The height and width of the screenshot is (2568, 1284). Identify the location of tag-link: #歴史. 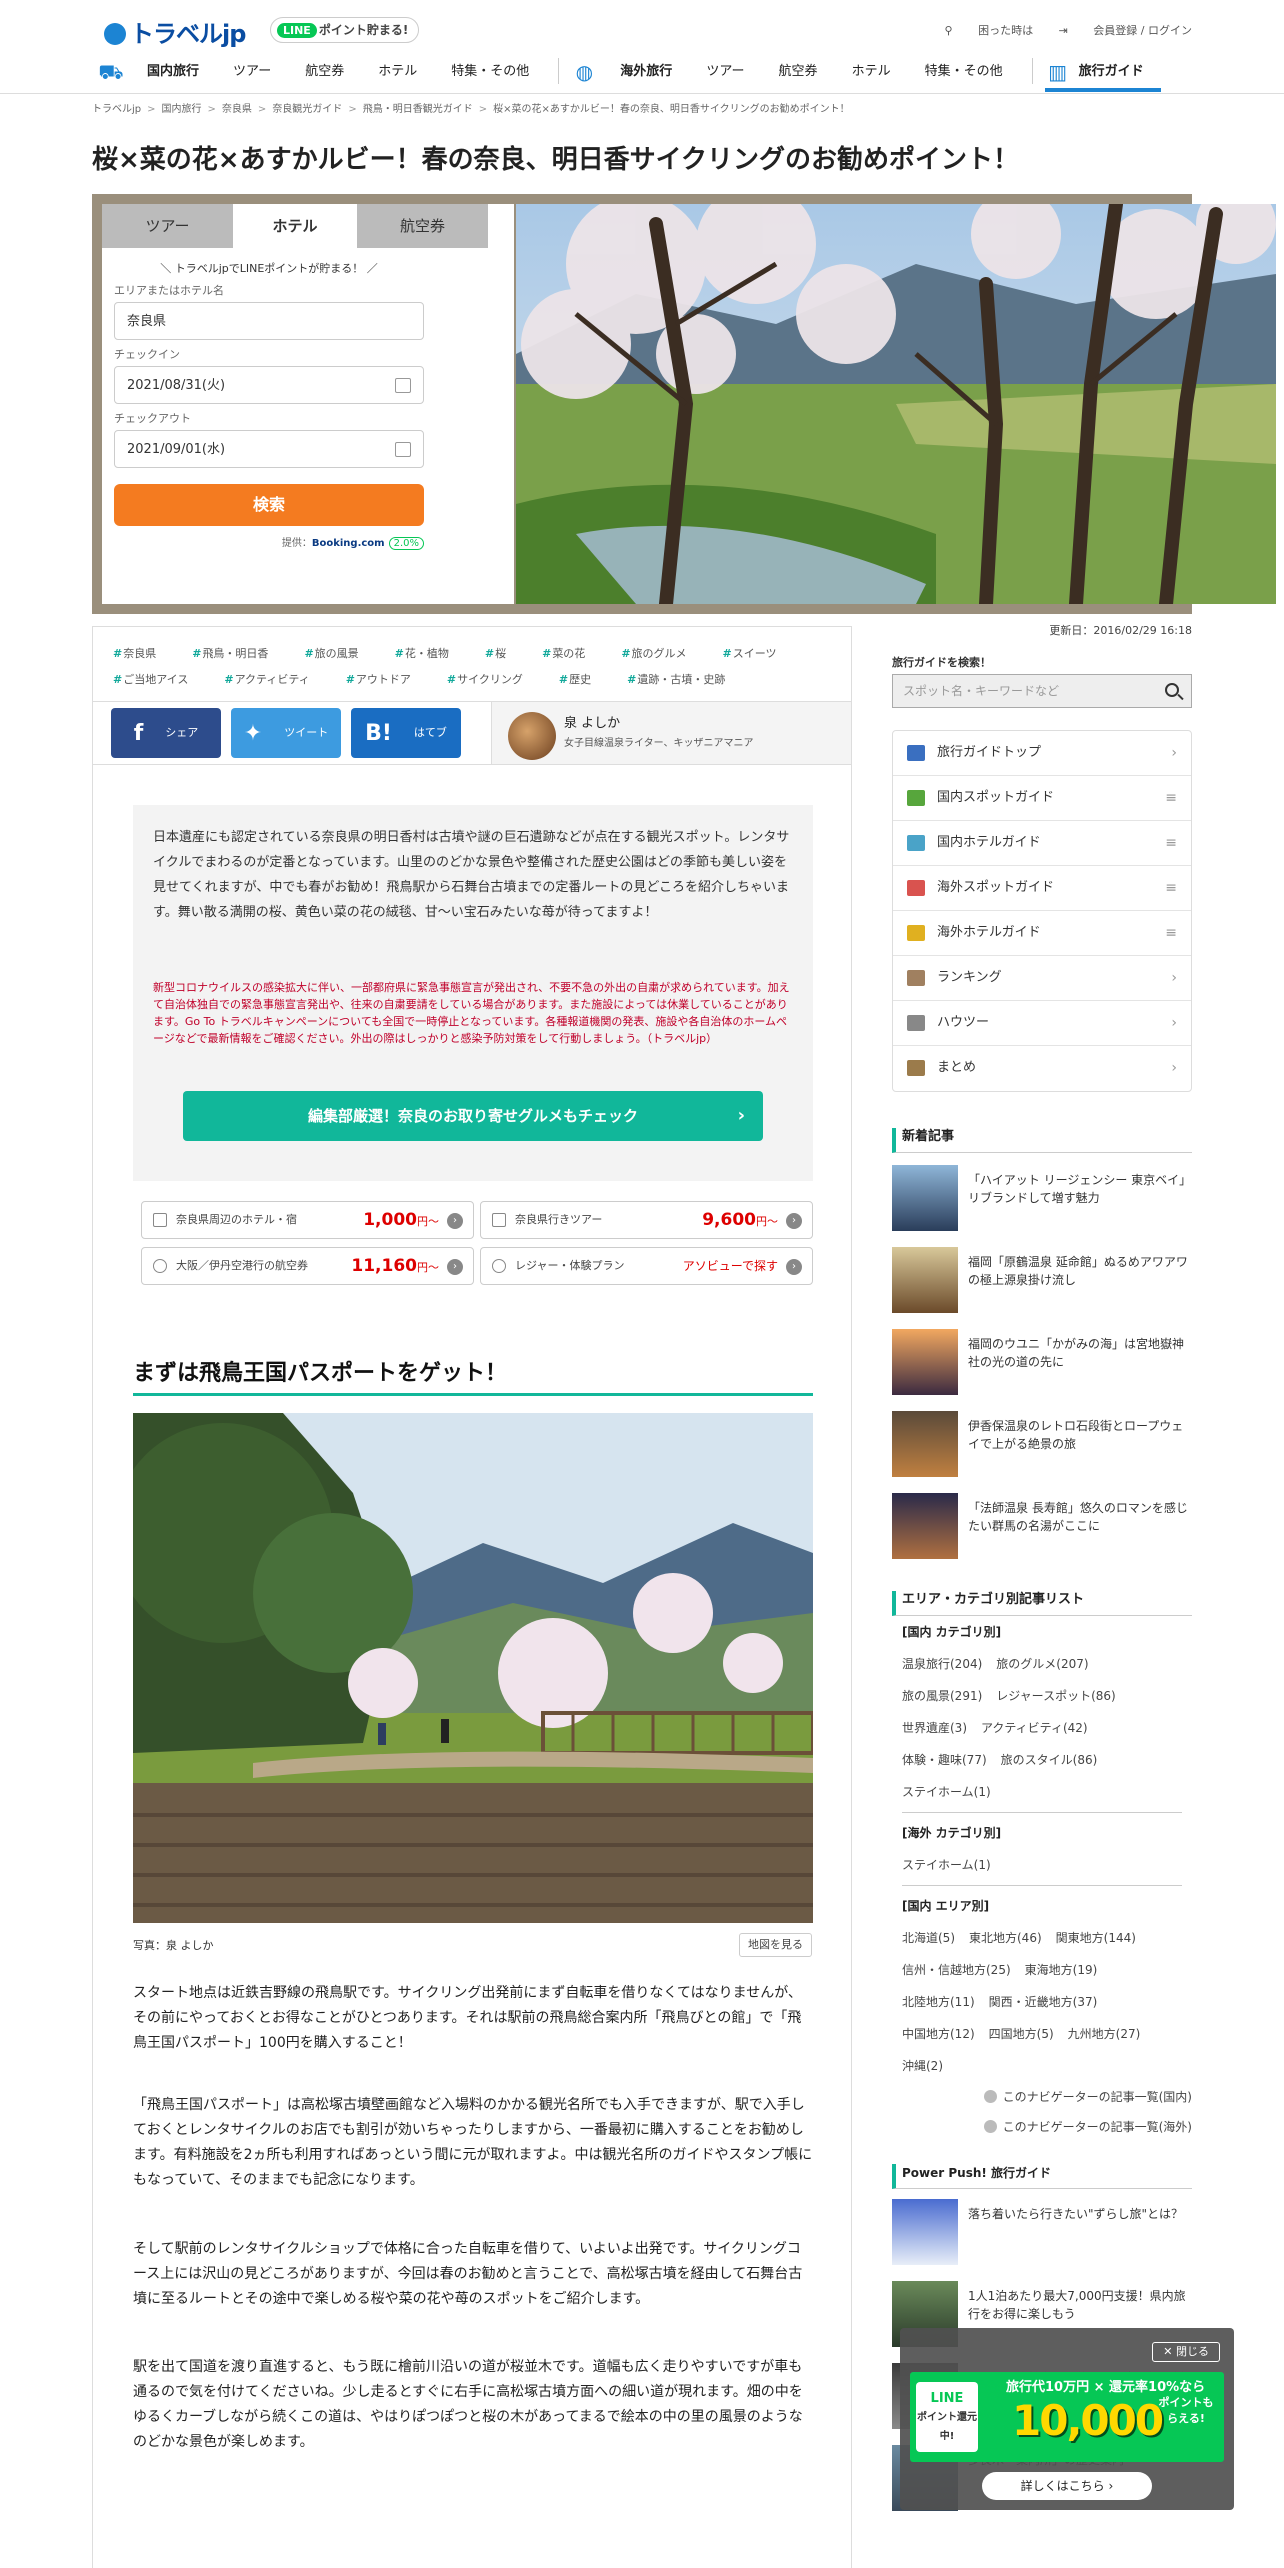
(584, 679).